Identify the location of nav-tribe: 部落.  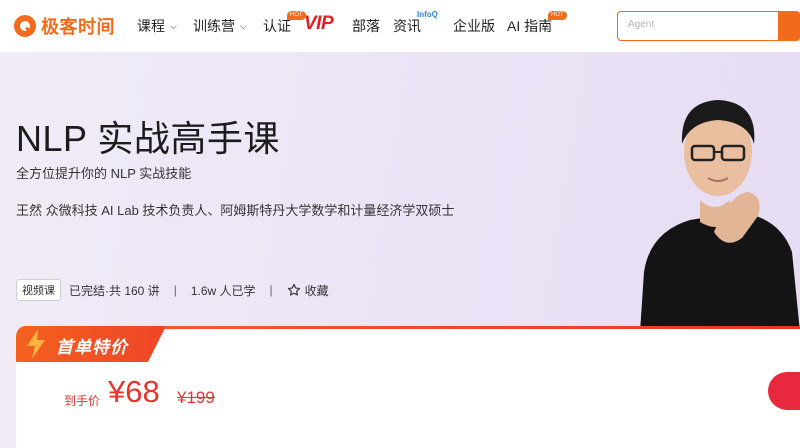
(366, 26).